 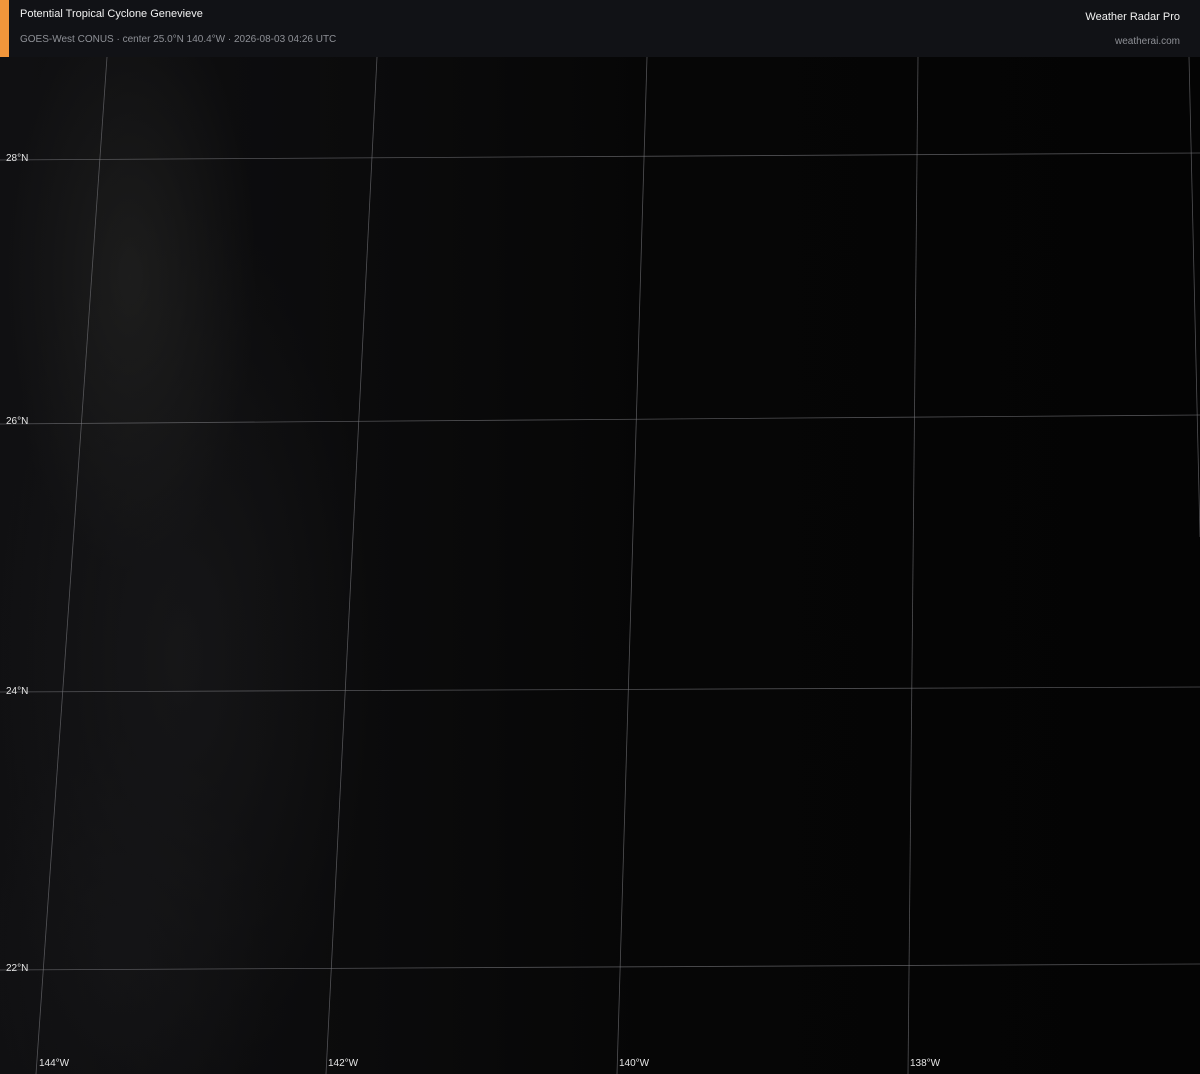 I want to click on lon-line-144w, so click(x=71, y=565).